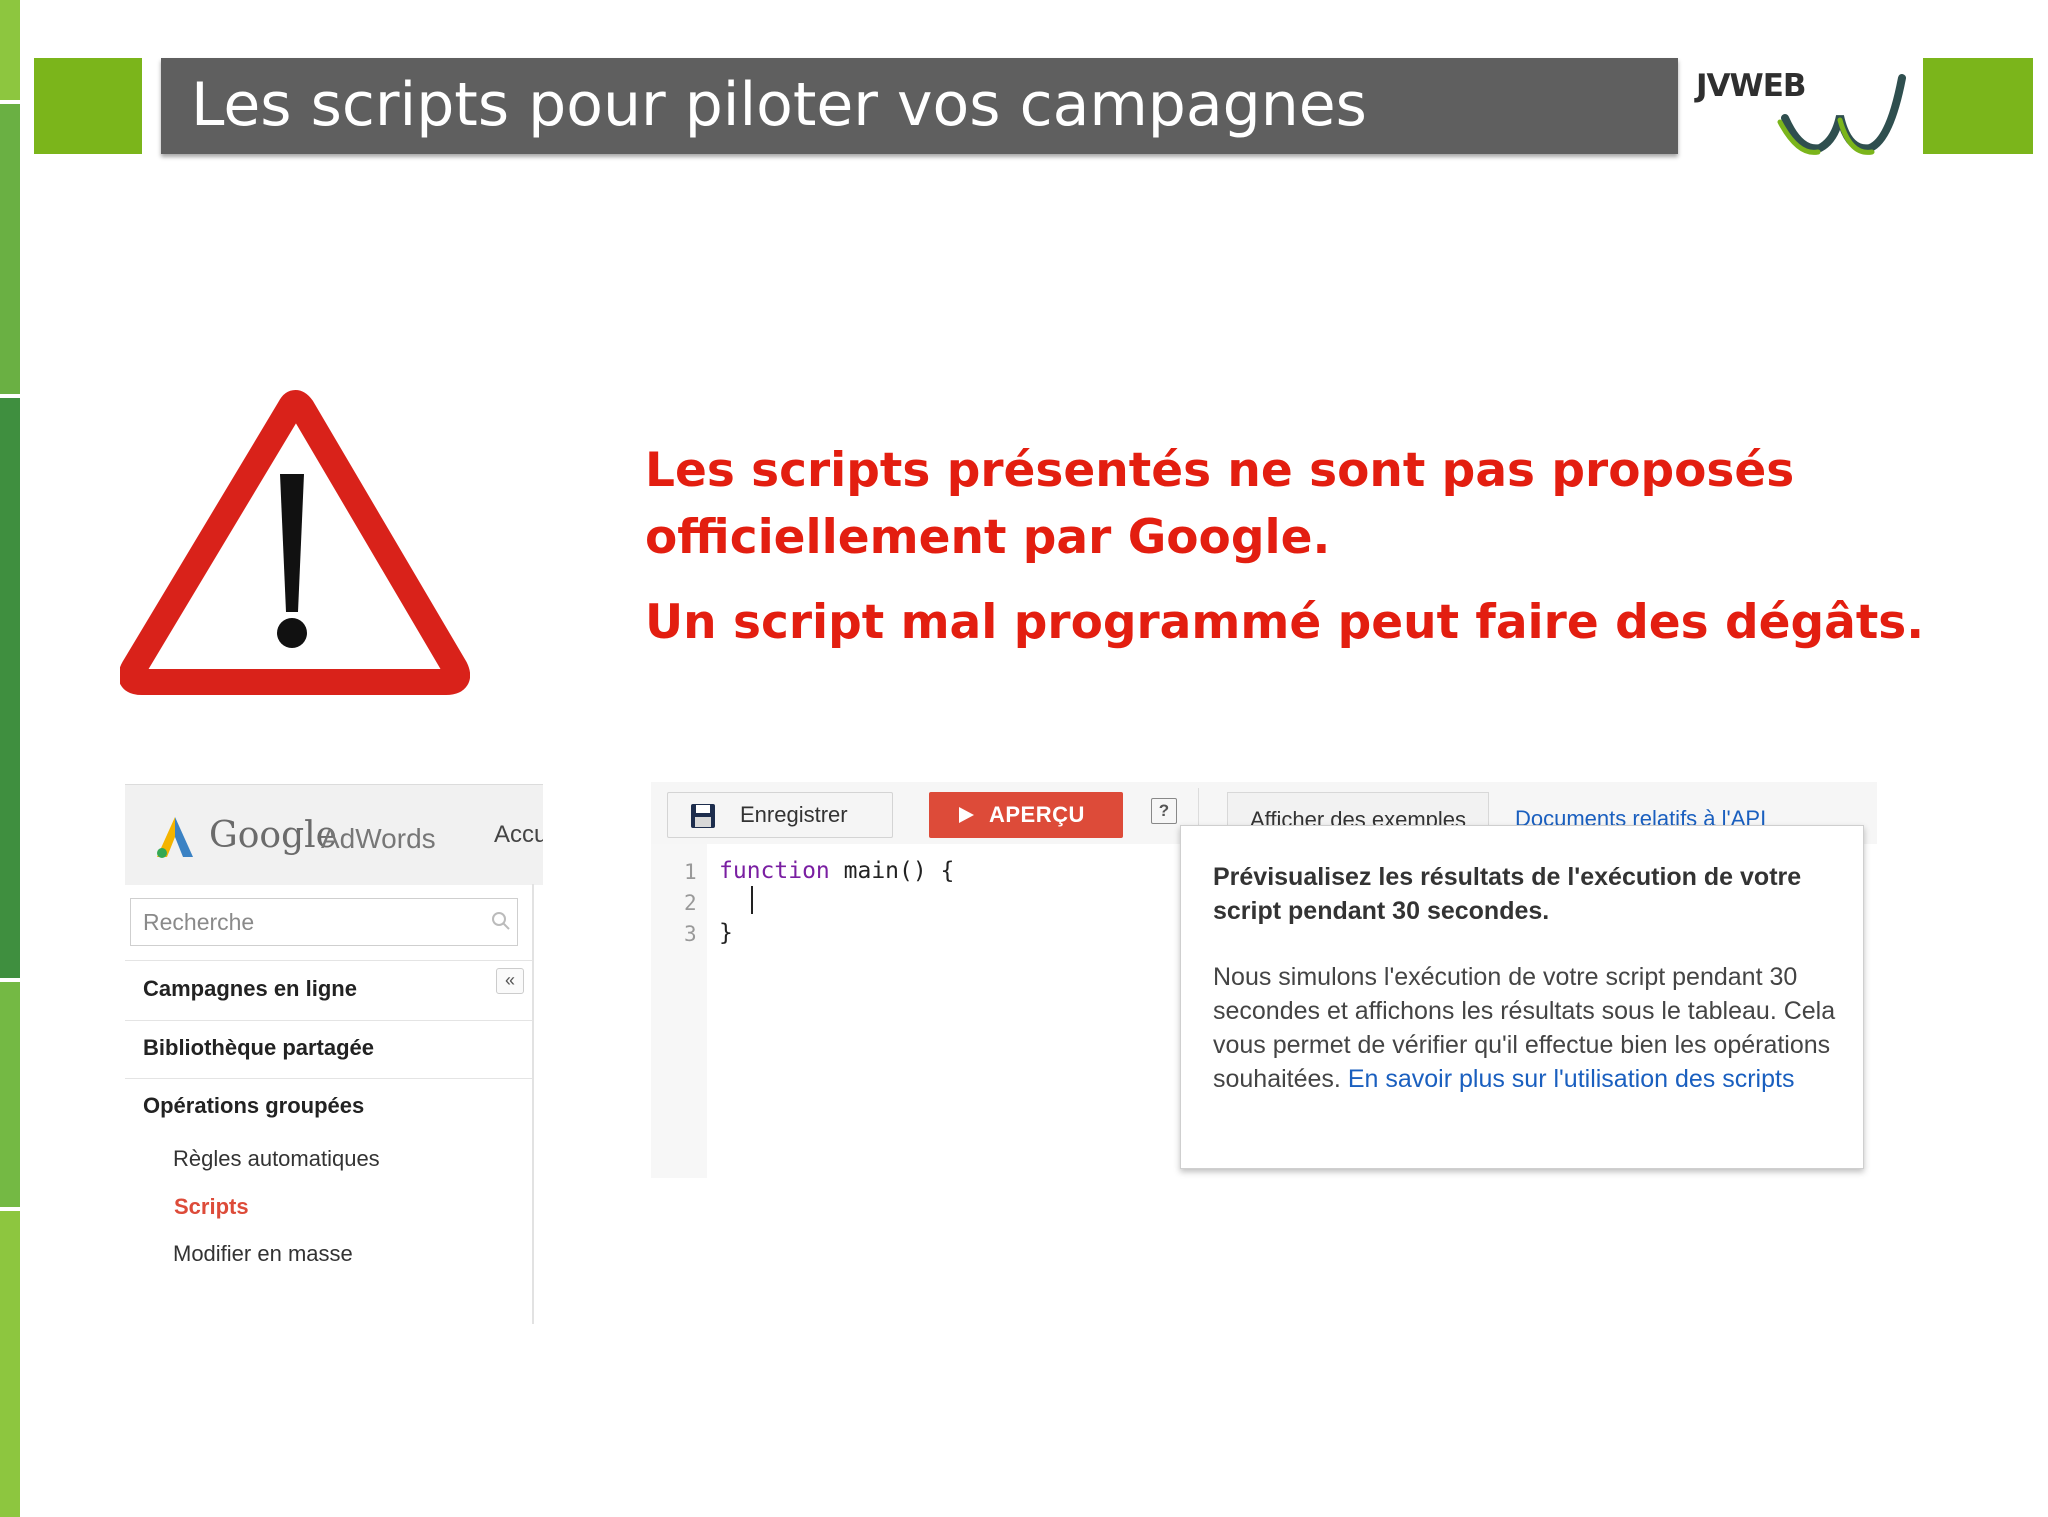 Image resolution: width=2048 pixels, height=1517 pixels. I want to click on jvweb-logo: JVWEB, so click(1805, 110).